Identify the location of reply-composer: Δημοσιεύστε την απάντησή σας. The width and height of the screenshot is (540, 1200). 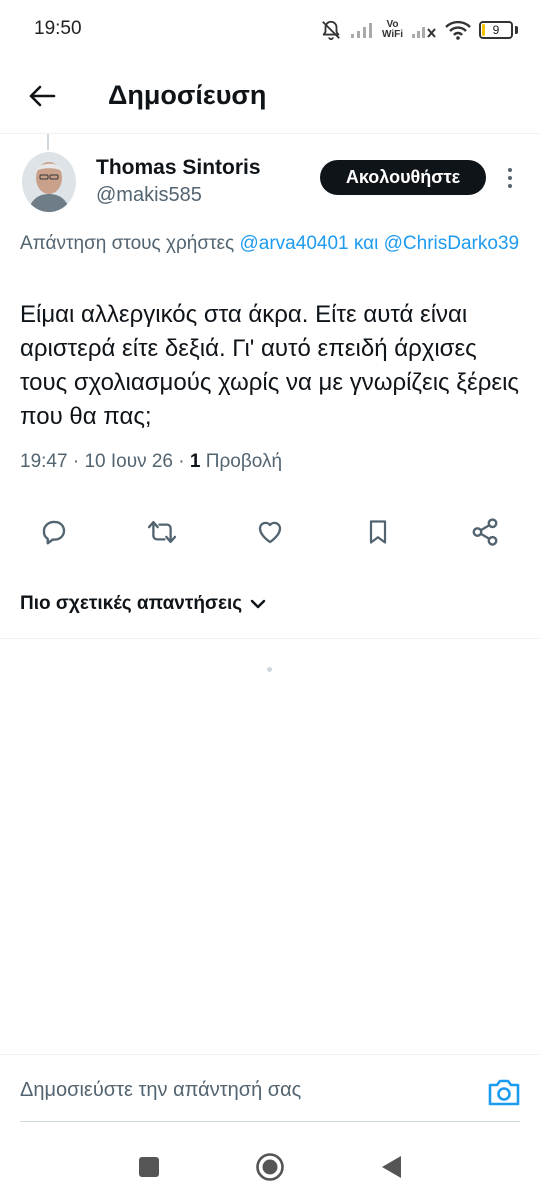
(270, 1094).